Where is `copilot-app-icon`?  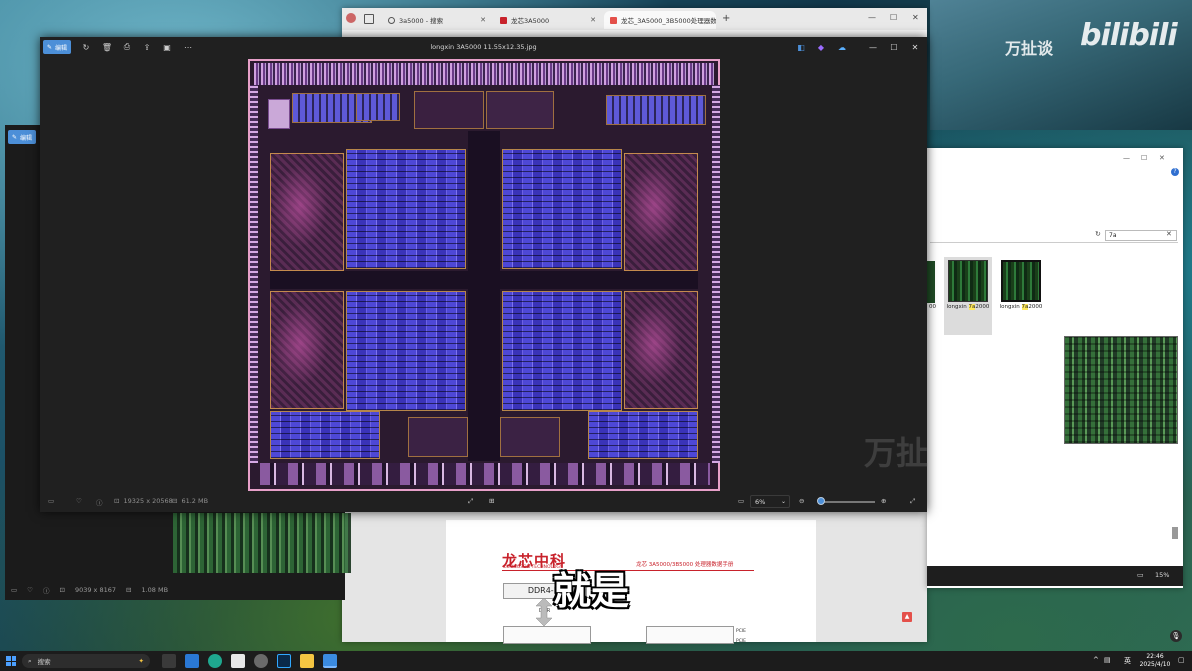 copilot-app-icon is located at coordinates (192, 661).